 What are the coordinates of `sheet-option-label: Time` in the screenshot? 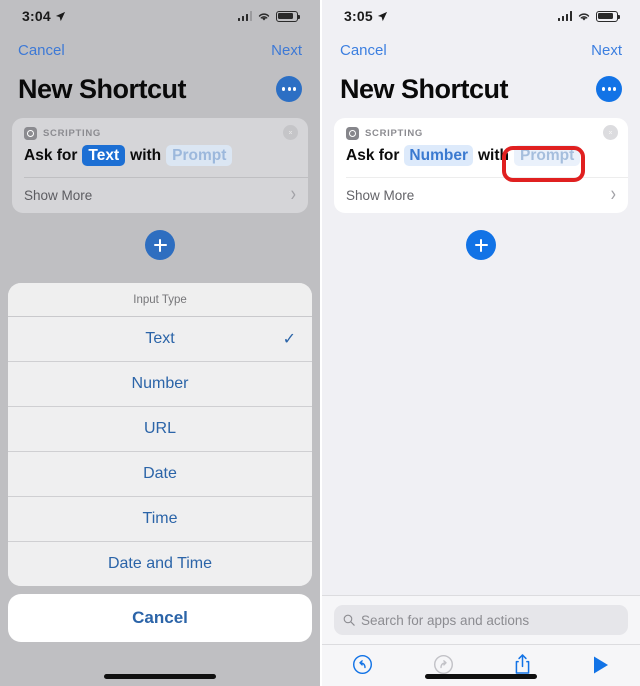 It's located at (160, 518).